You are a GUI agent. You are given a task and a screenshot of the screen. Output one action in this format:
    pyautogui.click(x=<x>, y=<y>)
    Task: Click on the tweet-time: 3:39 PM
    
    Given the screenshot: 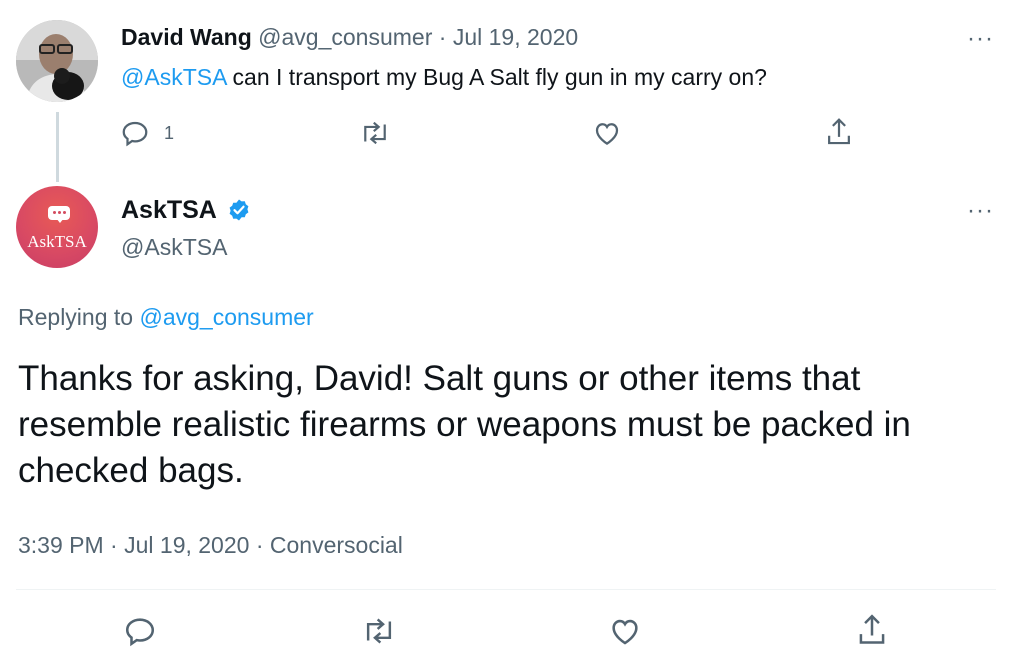 What is the action you would take?
    pyautogui.click(x=61, y=545)
    